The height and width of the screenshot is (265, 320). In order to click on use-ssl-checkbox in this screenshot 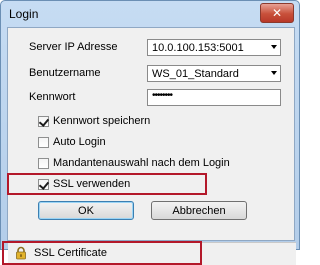, I will do `click(44, 184)`.